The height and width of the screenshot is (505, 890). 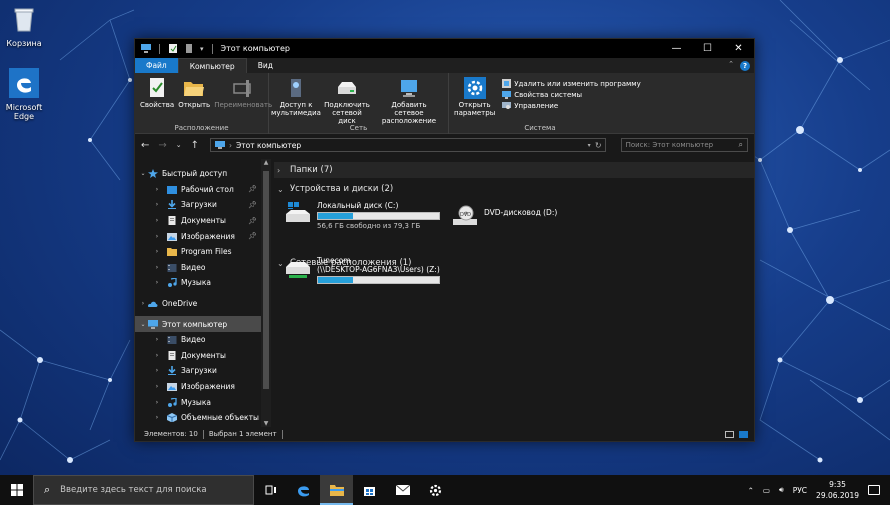 What do you see at coordinates (212, 65) in the screenshot?
I see `tab-computer: Компьютер` at bounding box center [212, 65].